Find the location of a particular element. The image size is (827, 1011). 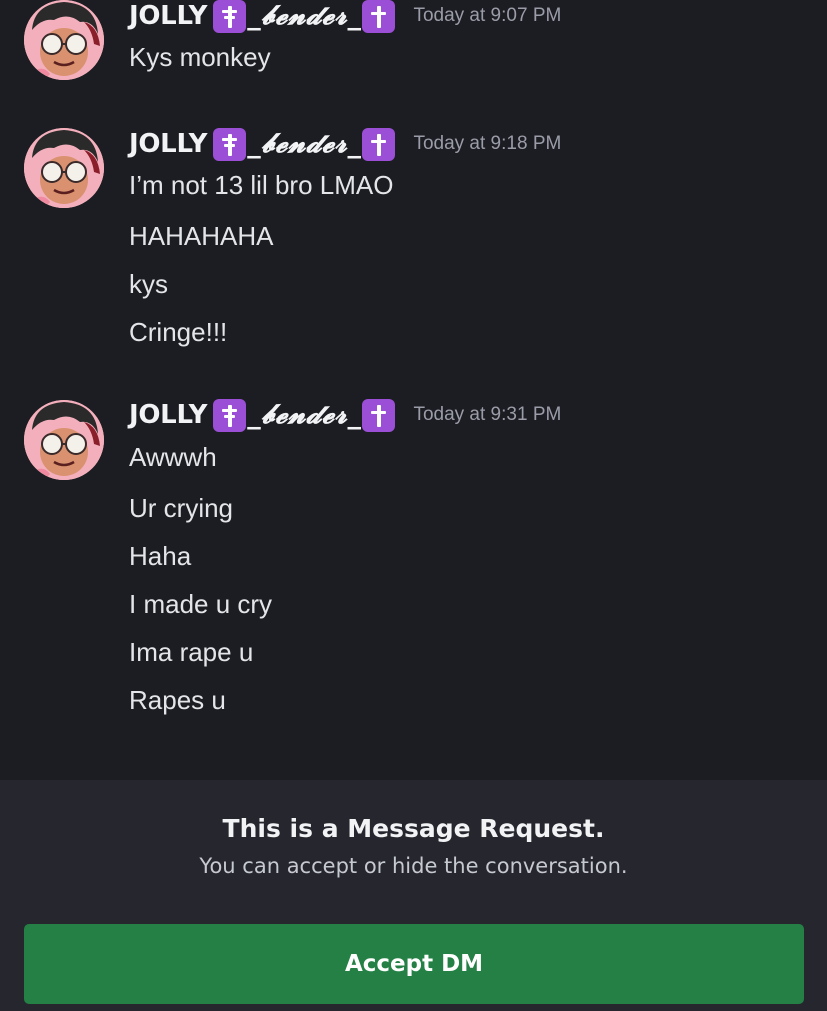

request-subtitle: You can accept or hide the conversation. is located at coordinates (413, 866).